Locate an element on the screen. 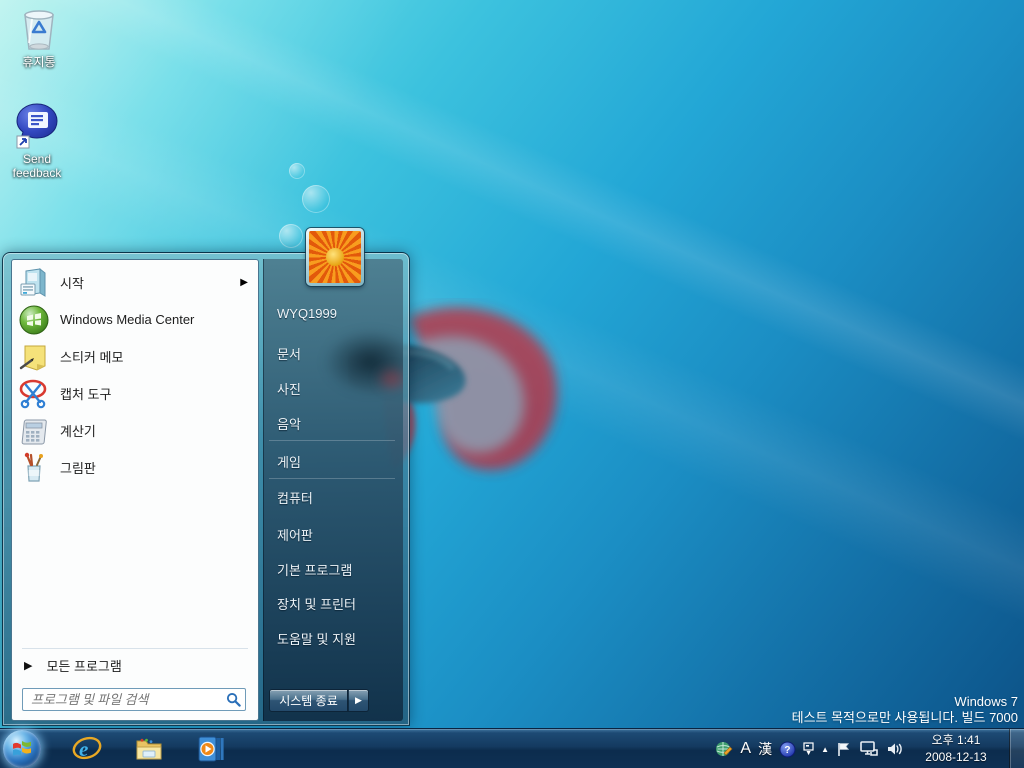 The image size is (1024, 768). tray-clock: 오후 1:41 2008-12-13 is located at coordinates (956, 749).